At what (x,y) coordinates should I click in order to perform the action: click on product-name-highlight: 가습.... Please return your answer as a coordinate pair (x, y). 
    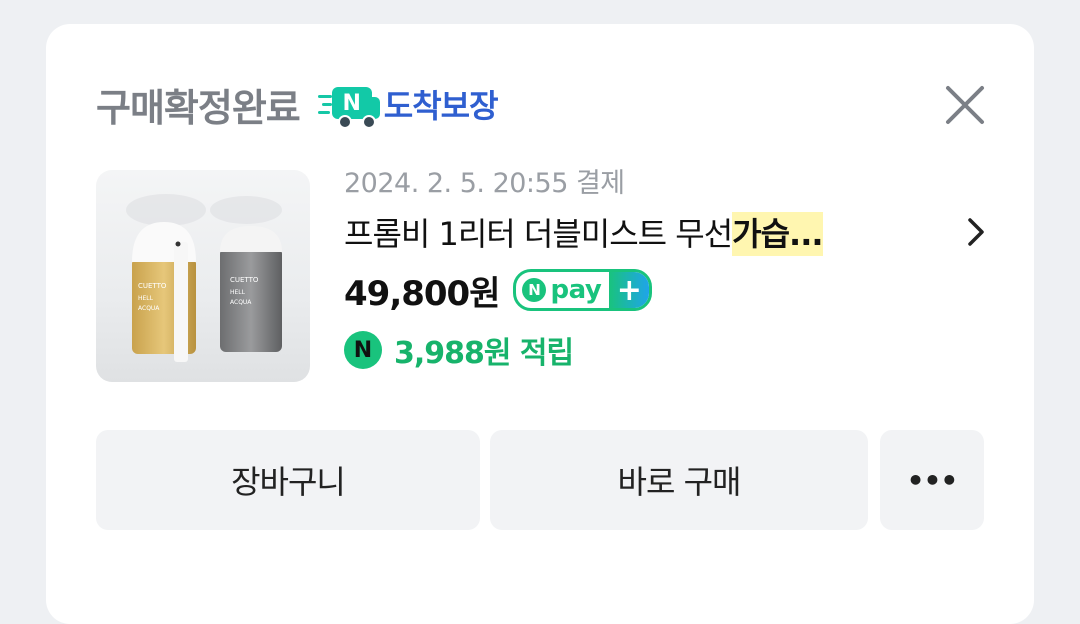
    Looking at the image, I should click on (778, 234).